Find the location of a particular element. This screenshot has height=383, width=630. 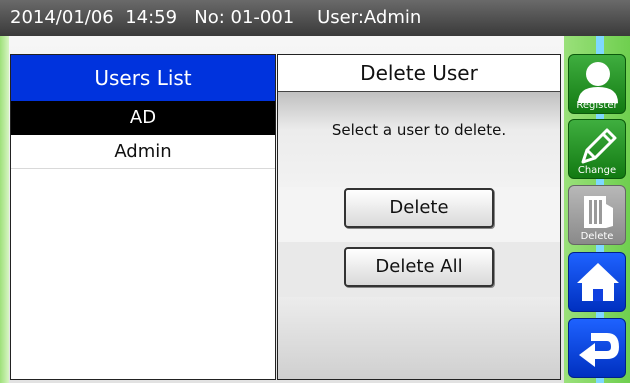

user-row-ad: AD is located at coordinates (143, 118).